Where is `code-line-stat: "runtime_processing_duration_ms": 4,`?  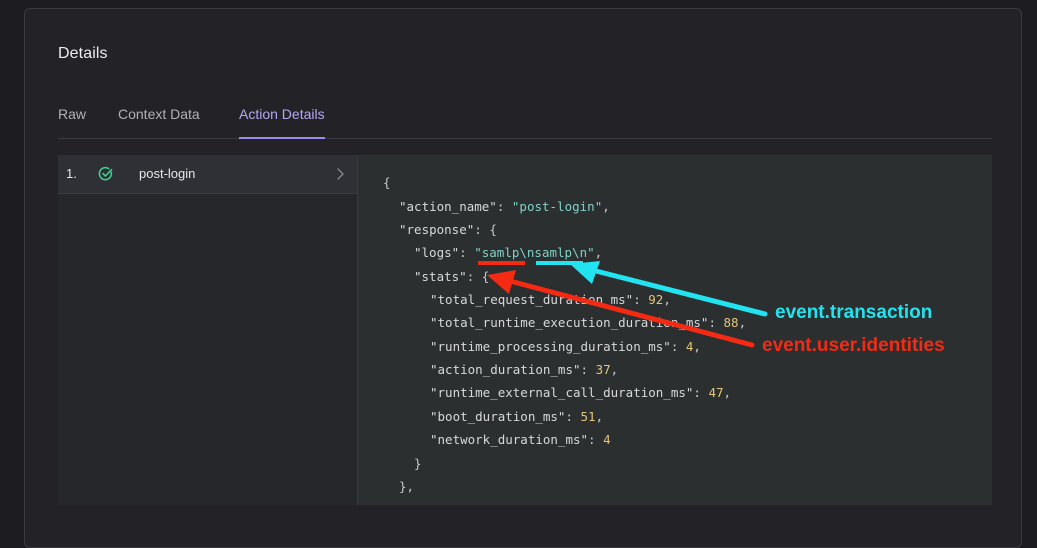
code-line-stat: "runtime_processing_duration_ms": 4, is located at coordinates (565, 346).